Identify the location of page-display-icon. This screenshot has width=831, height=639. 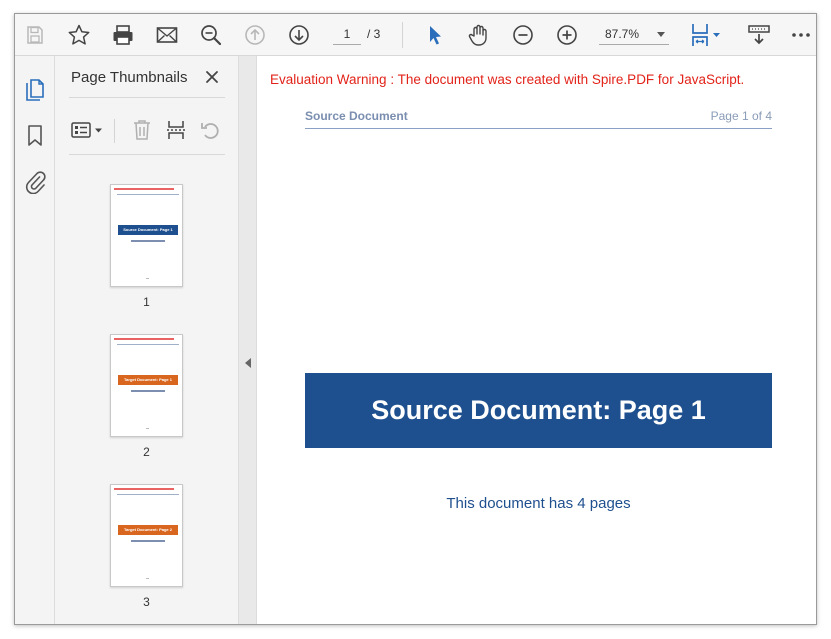
(707, 35).